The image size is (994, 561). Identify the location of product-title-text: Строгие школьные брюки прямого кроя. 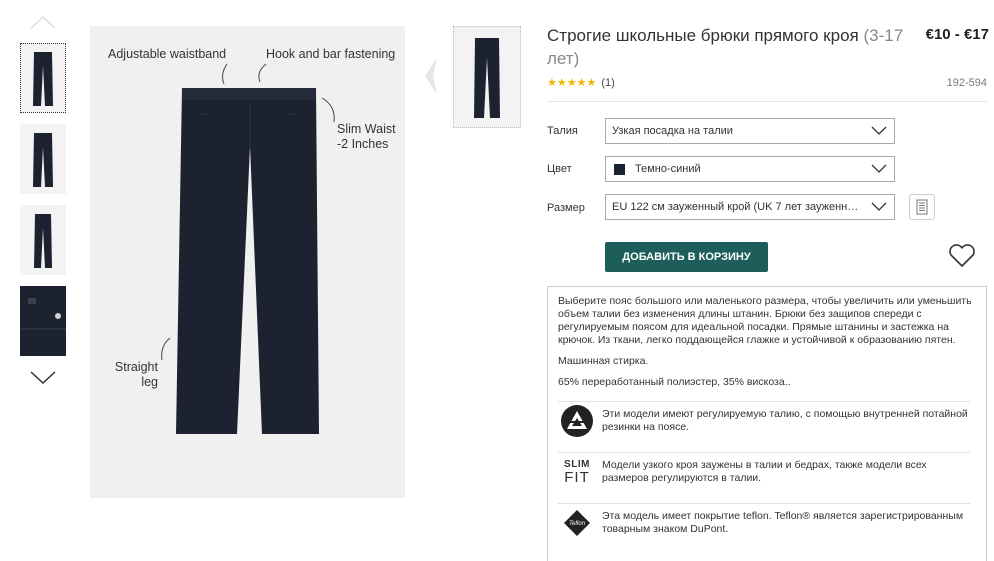
(703, 35).